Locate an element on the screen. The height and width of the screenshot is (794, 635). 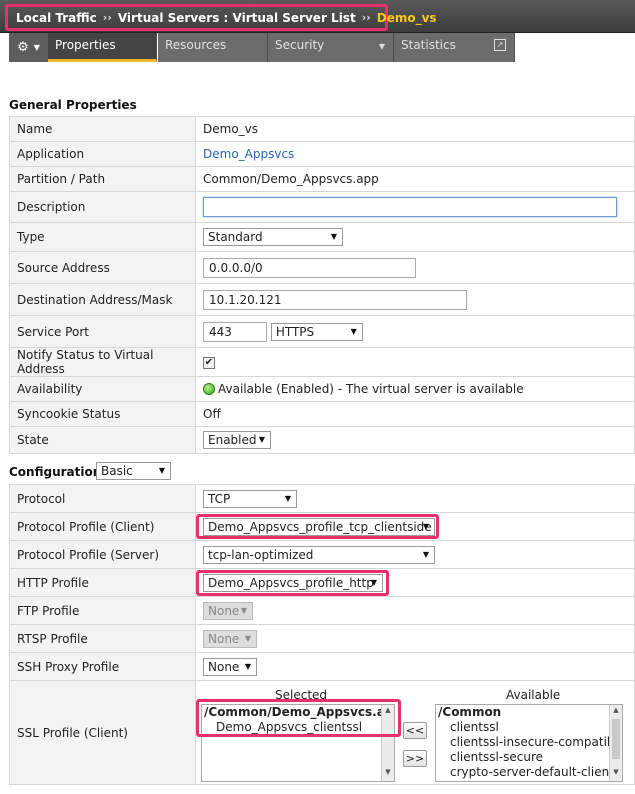
destination-label: Destination Address/Mask is located at coordinates (102, 299).